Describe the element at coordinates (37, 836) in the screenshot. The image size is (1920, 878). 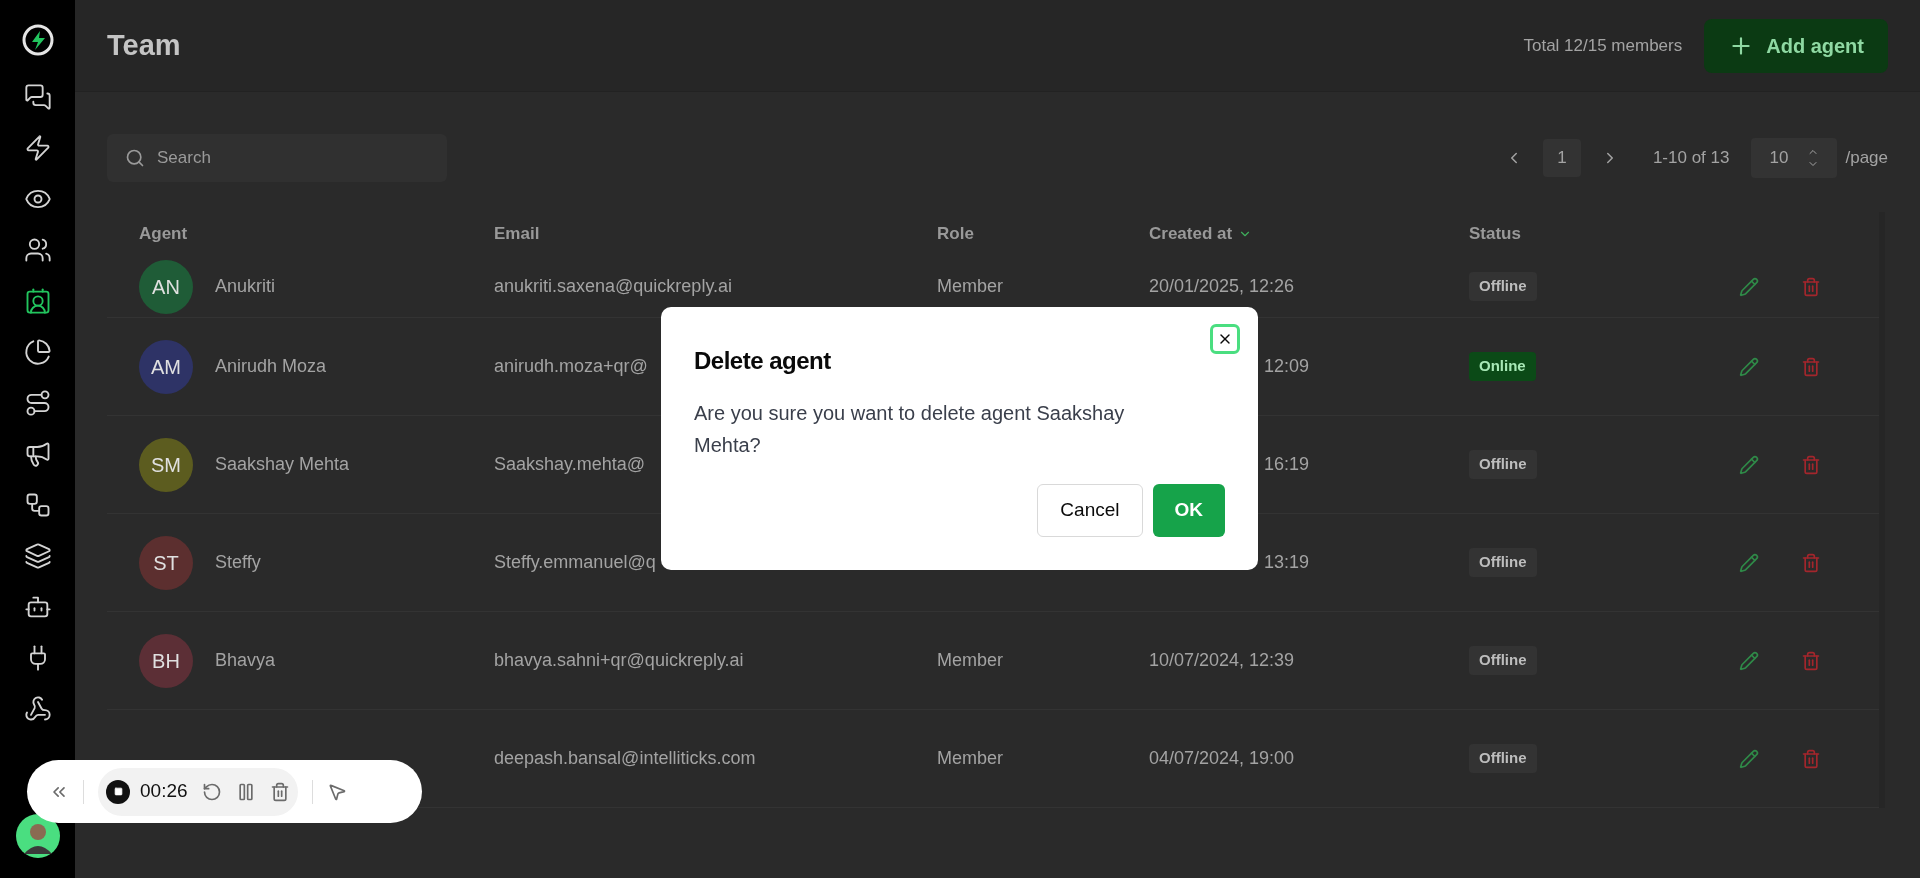
I see `user-avatar` at that location.